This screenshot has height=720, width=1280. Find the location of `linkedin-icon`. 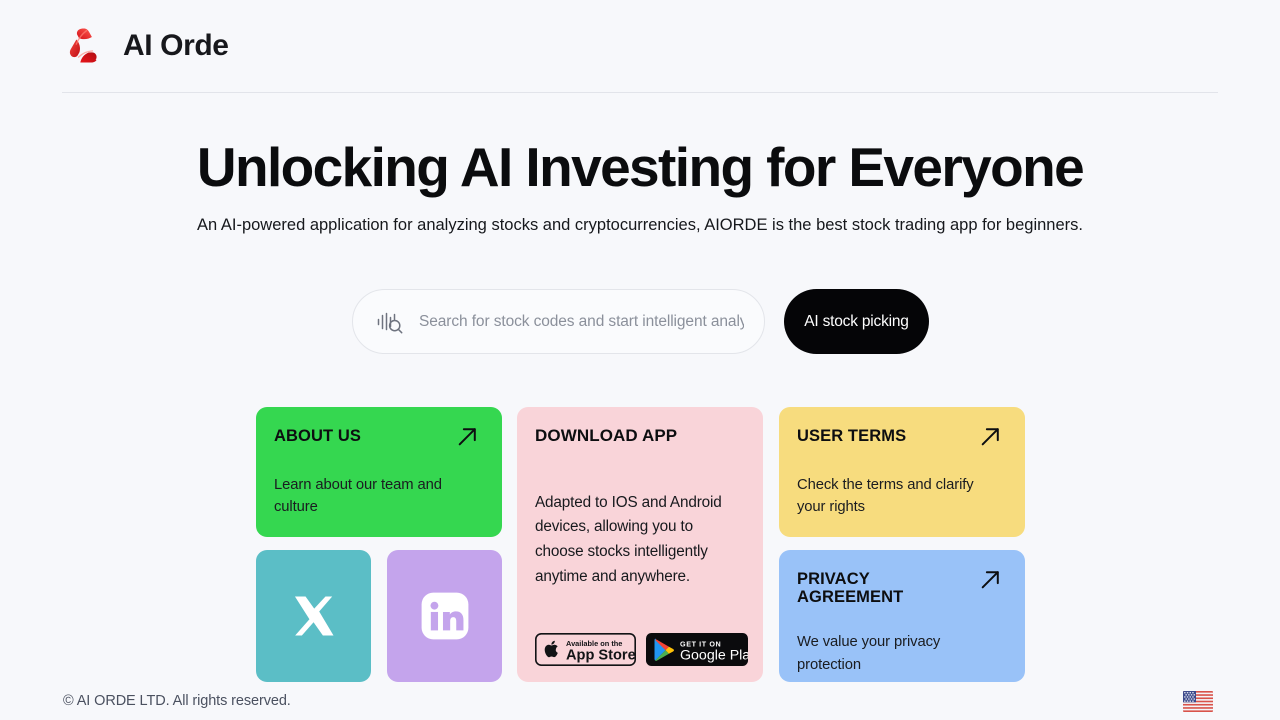

linkedin-icon is located at coordinates (444, 616).